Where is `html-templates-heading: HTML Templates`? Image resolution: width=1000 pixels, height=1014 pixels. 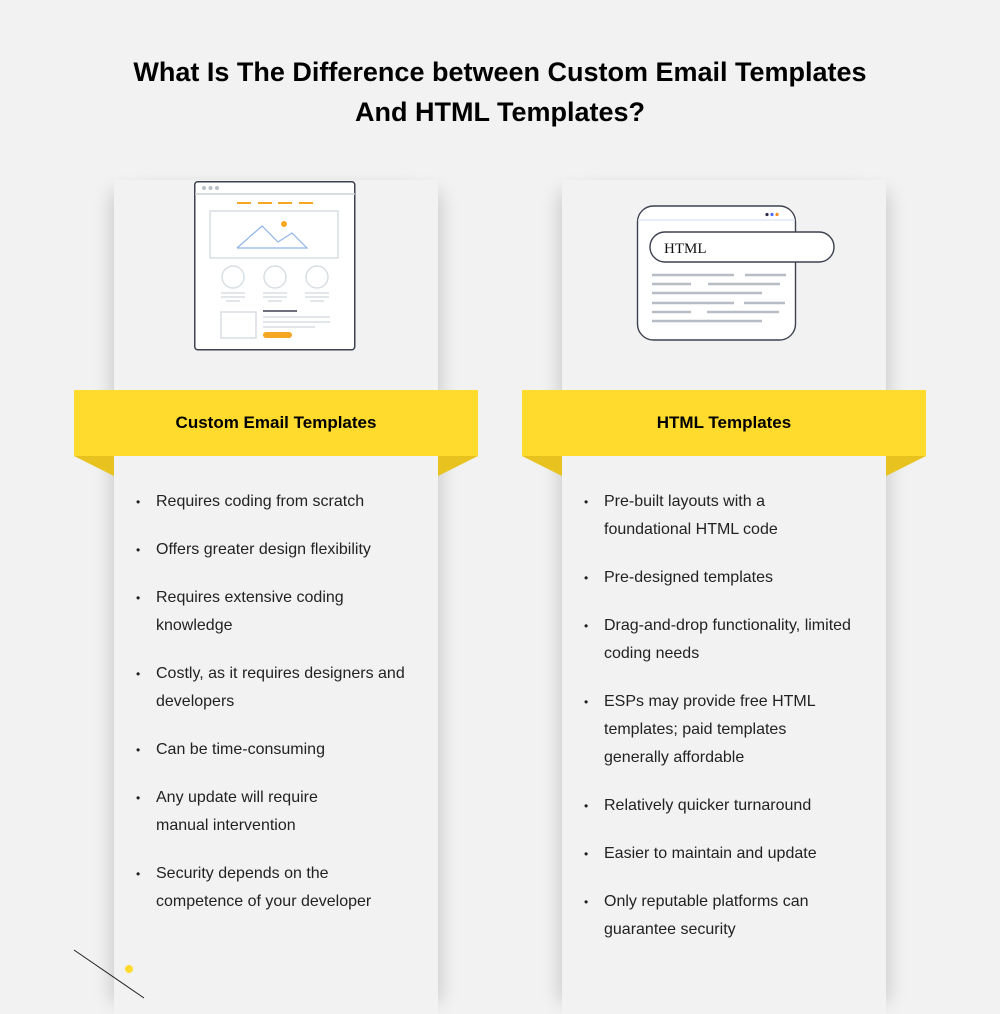
html-templates-heading: HTML Templates is located at coordinates (724, 423).